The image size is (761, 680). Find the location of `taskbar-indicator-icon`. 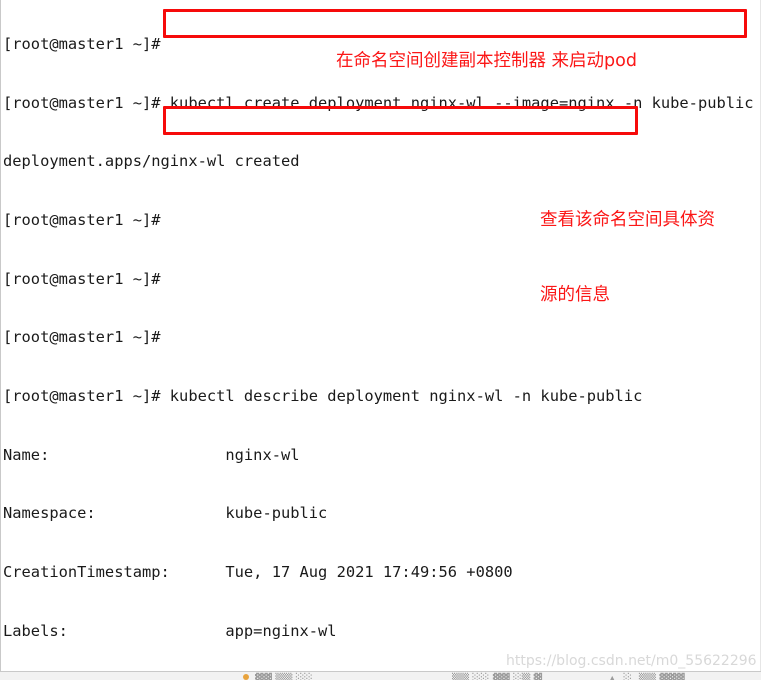

taskbar-indicator-icon is located at coordinates (246, 677).